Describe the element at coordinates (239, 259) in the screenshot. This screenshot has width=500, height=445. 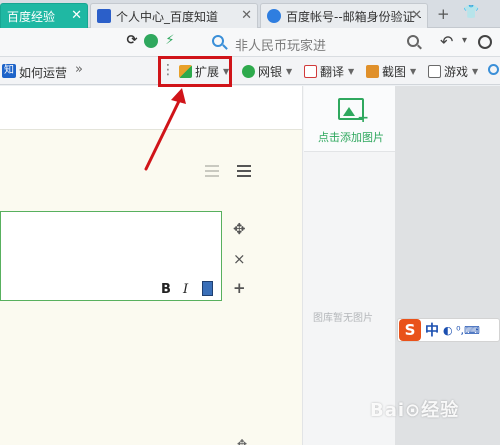
I see `delete-icon: ×` at that location.